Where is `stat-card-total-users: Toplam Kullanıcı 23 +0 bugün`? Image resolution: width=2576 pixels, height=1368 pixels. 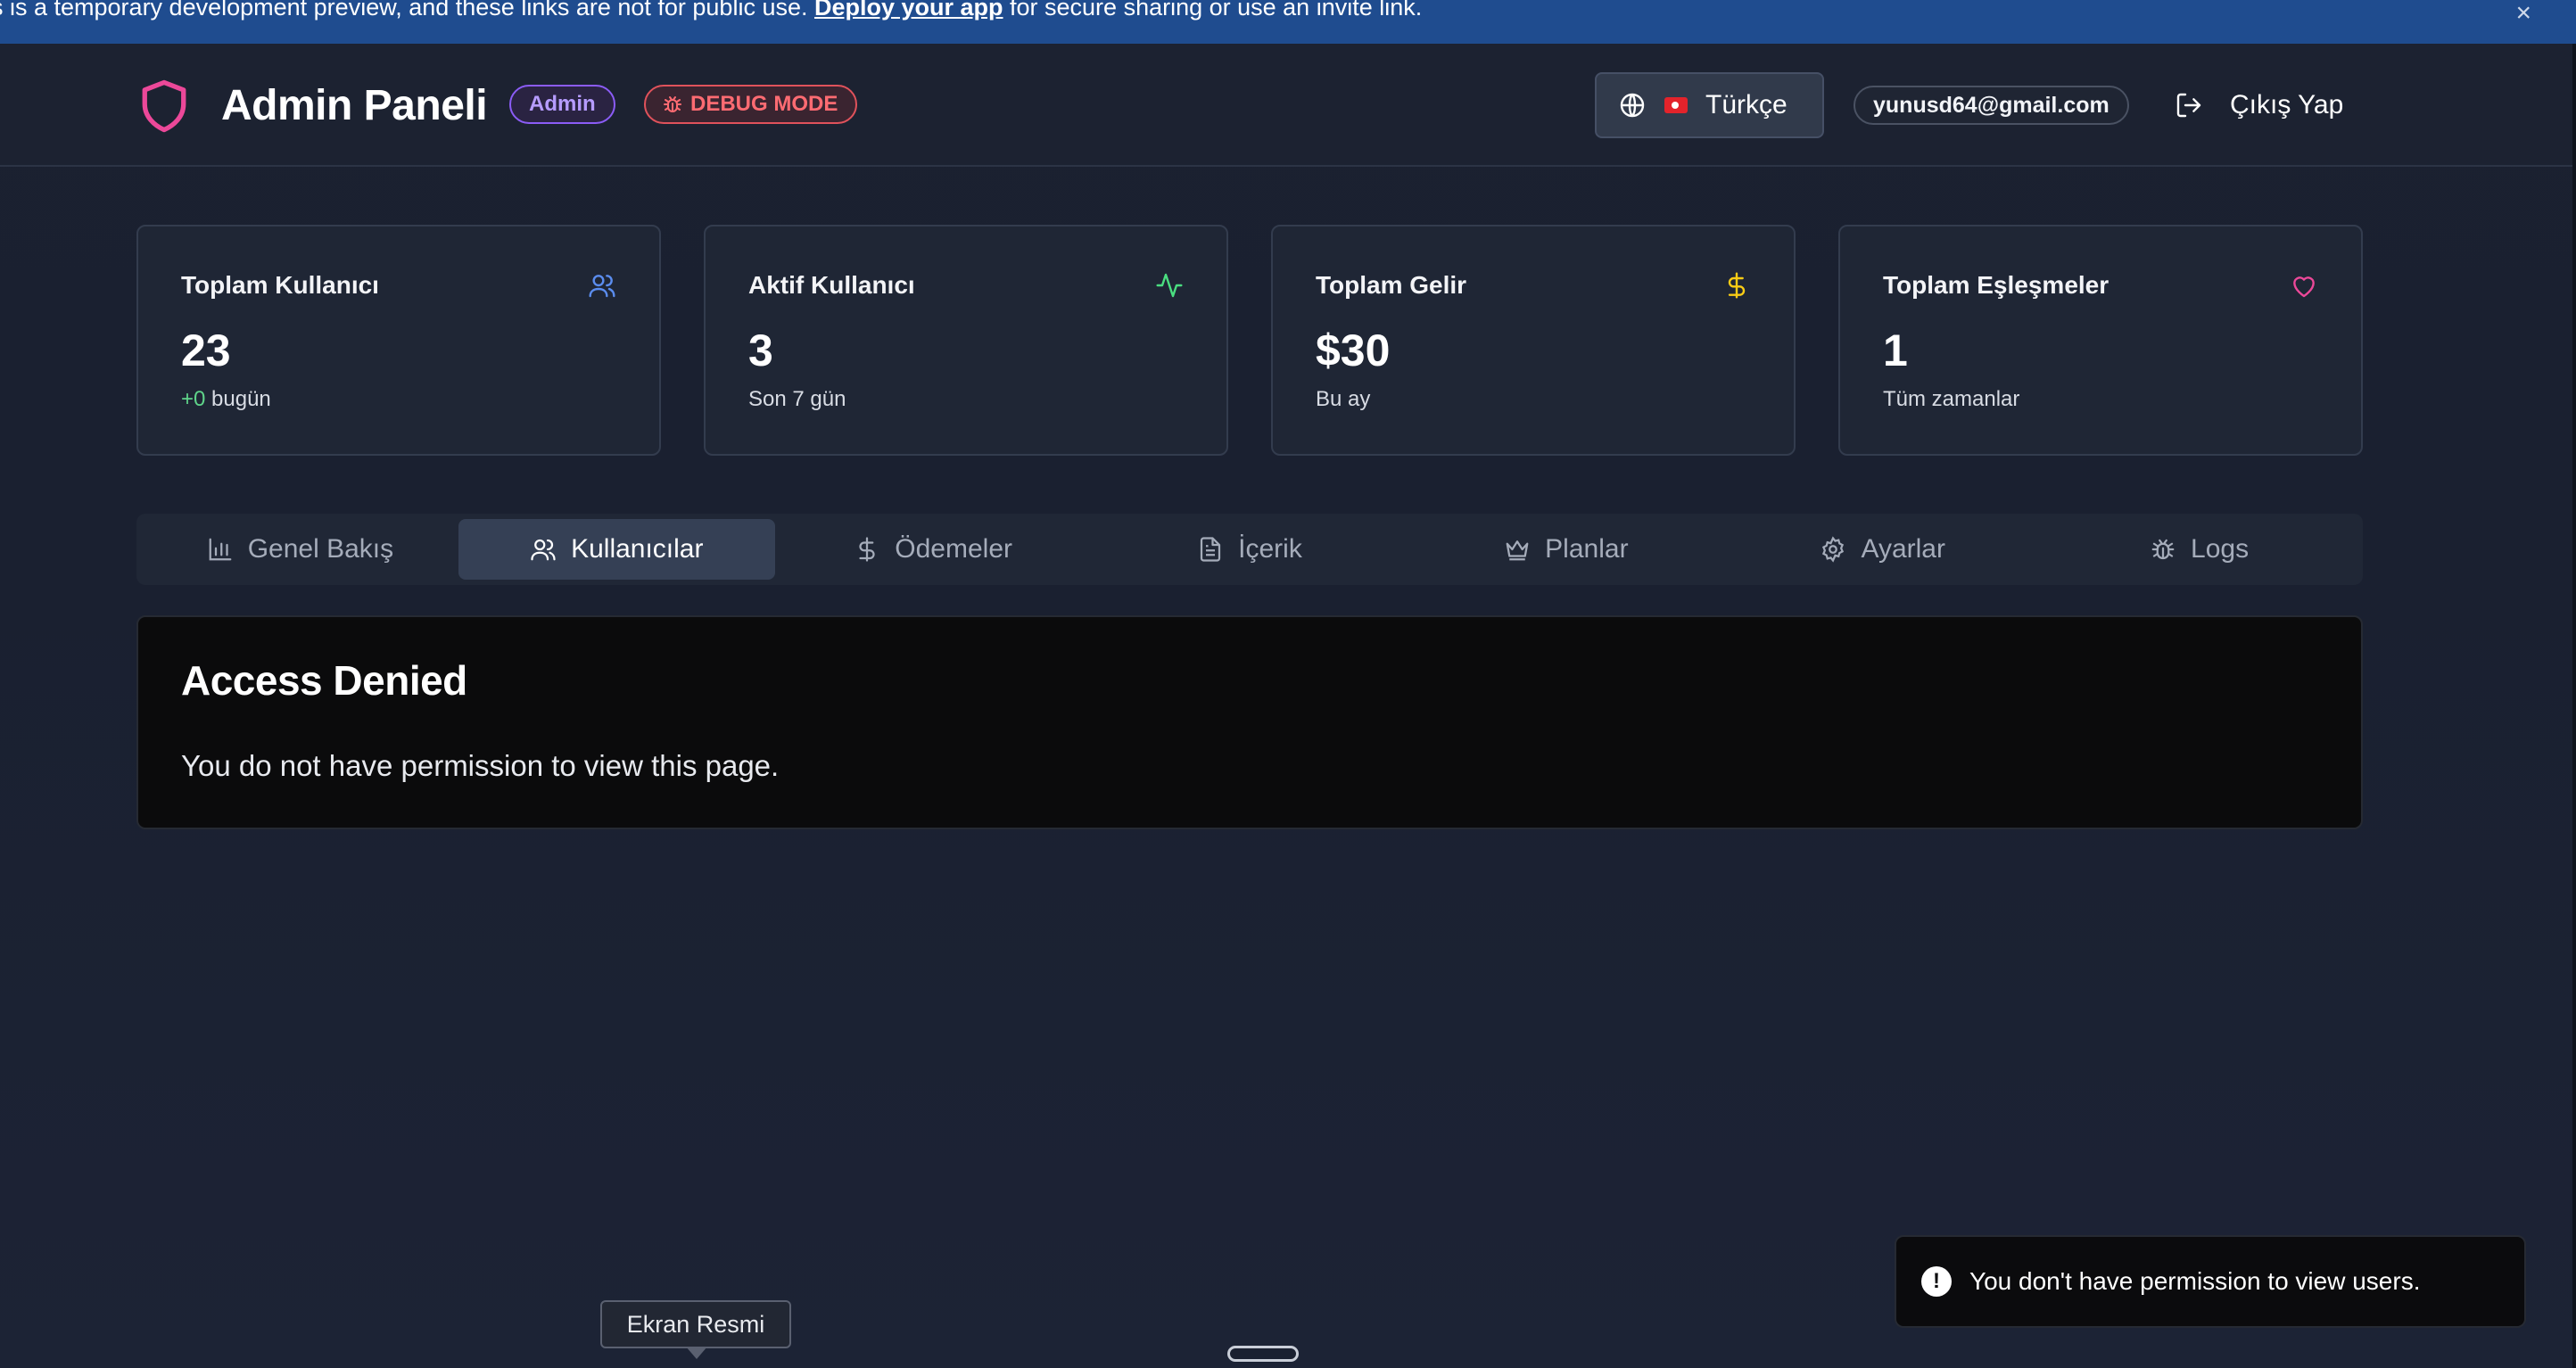 stat-card-total-users: Toplam Kullanıcı 23 +0 bugün is located at coordinates (398, 340).